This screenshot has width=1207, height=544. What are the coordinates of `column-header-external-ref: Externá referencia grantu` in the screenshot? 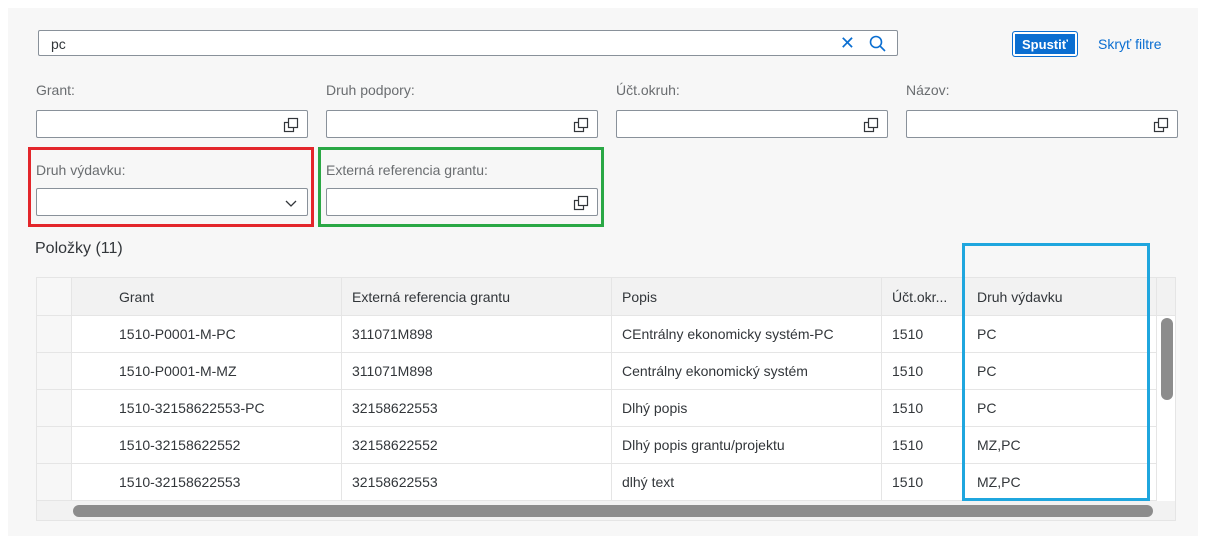 It's located at (477, 297).